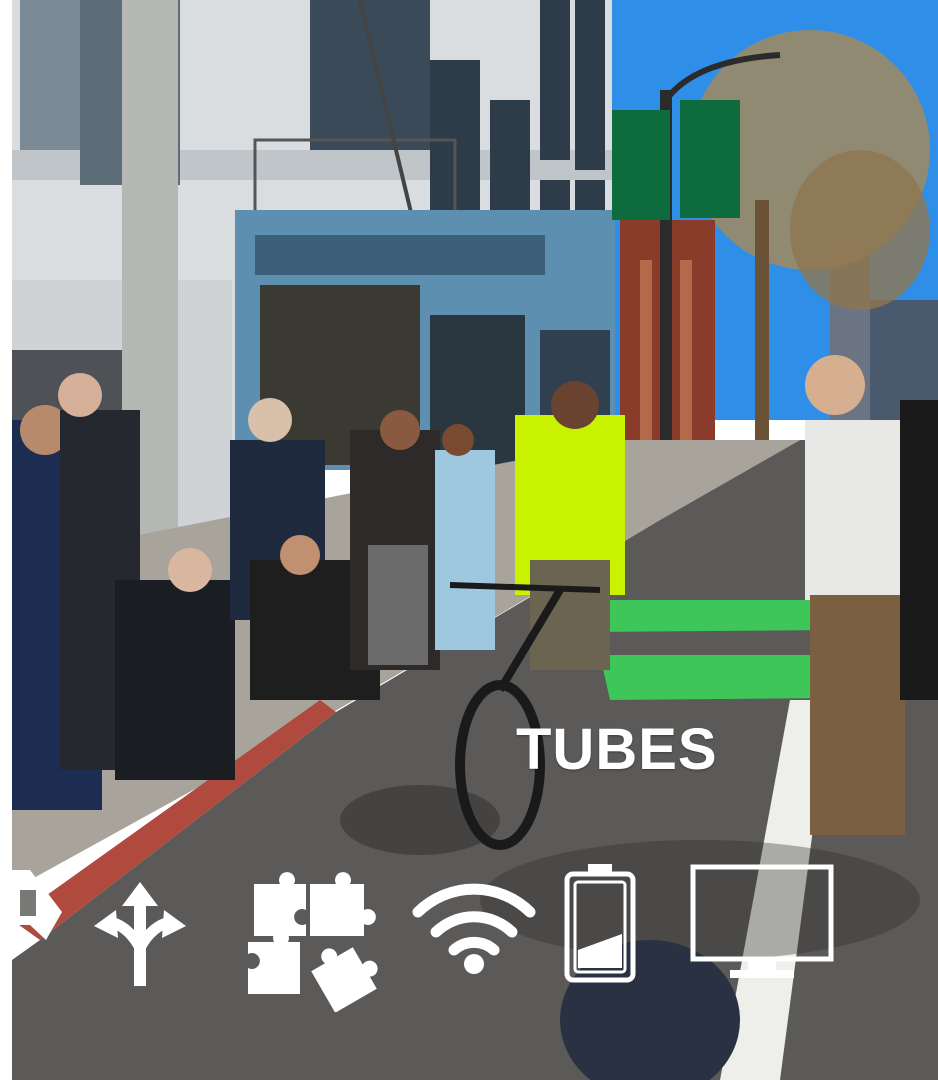  What do you see at coordinates (762, 925) in the screenshot?
I see `monitor-icon` at bounding box center [762, 925].